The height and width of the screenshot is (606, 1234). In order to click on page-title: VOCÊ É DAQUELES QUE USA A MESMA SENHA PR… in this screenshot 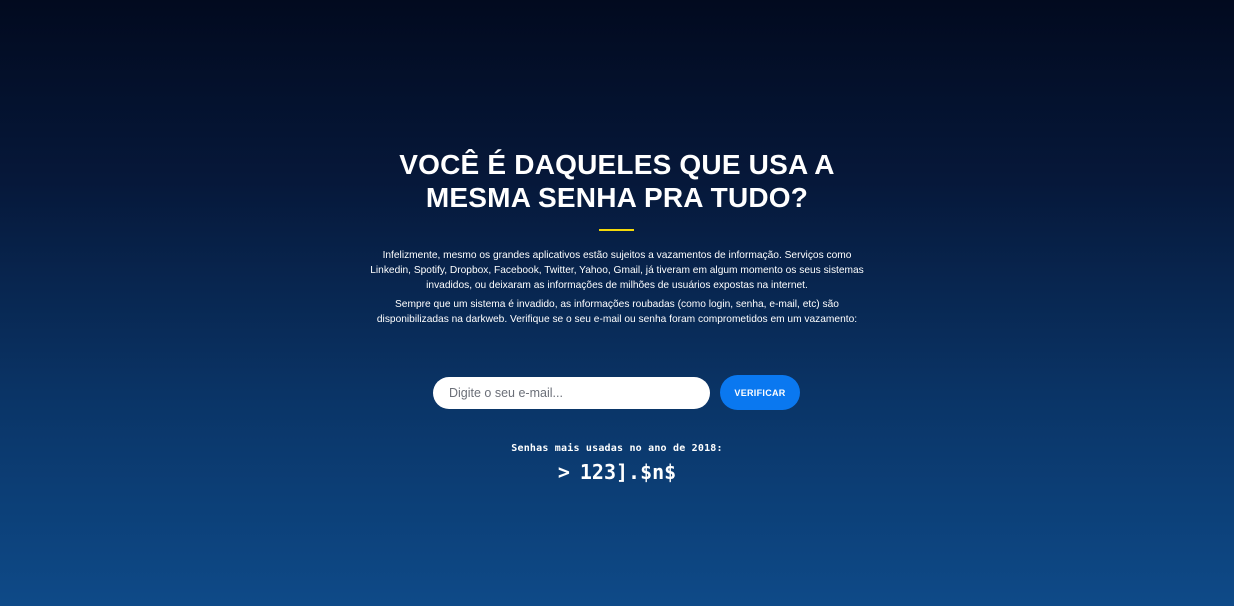, I will do `click(617, 181)`.